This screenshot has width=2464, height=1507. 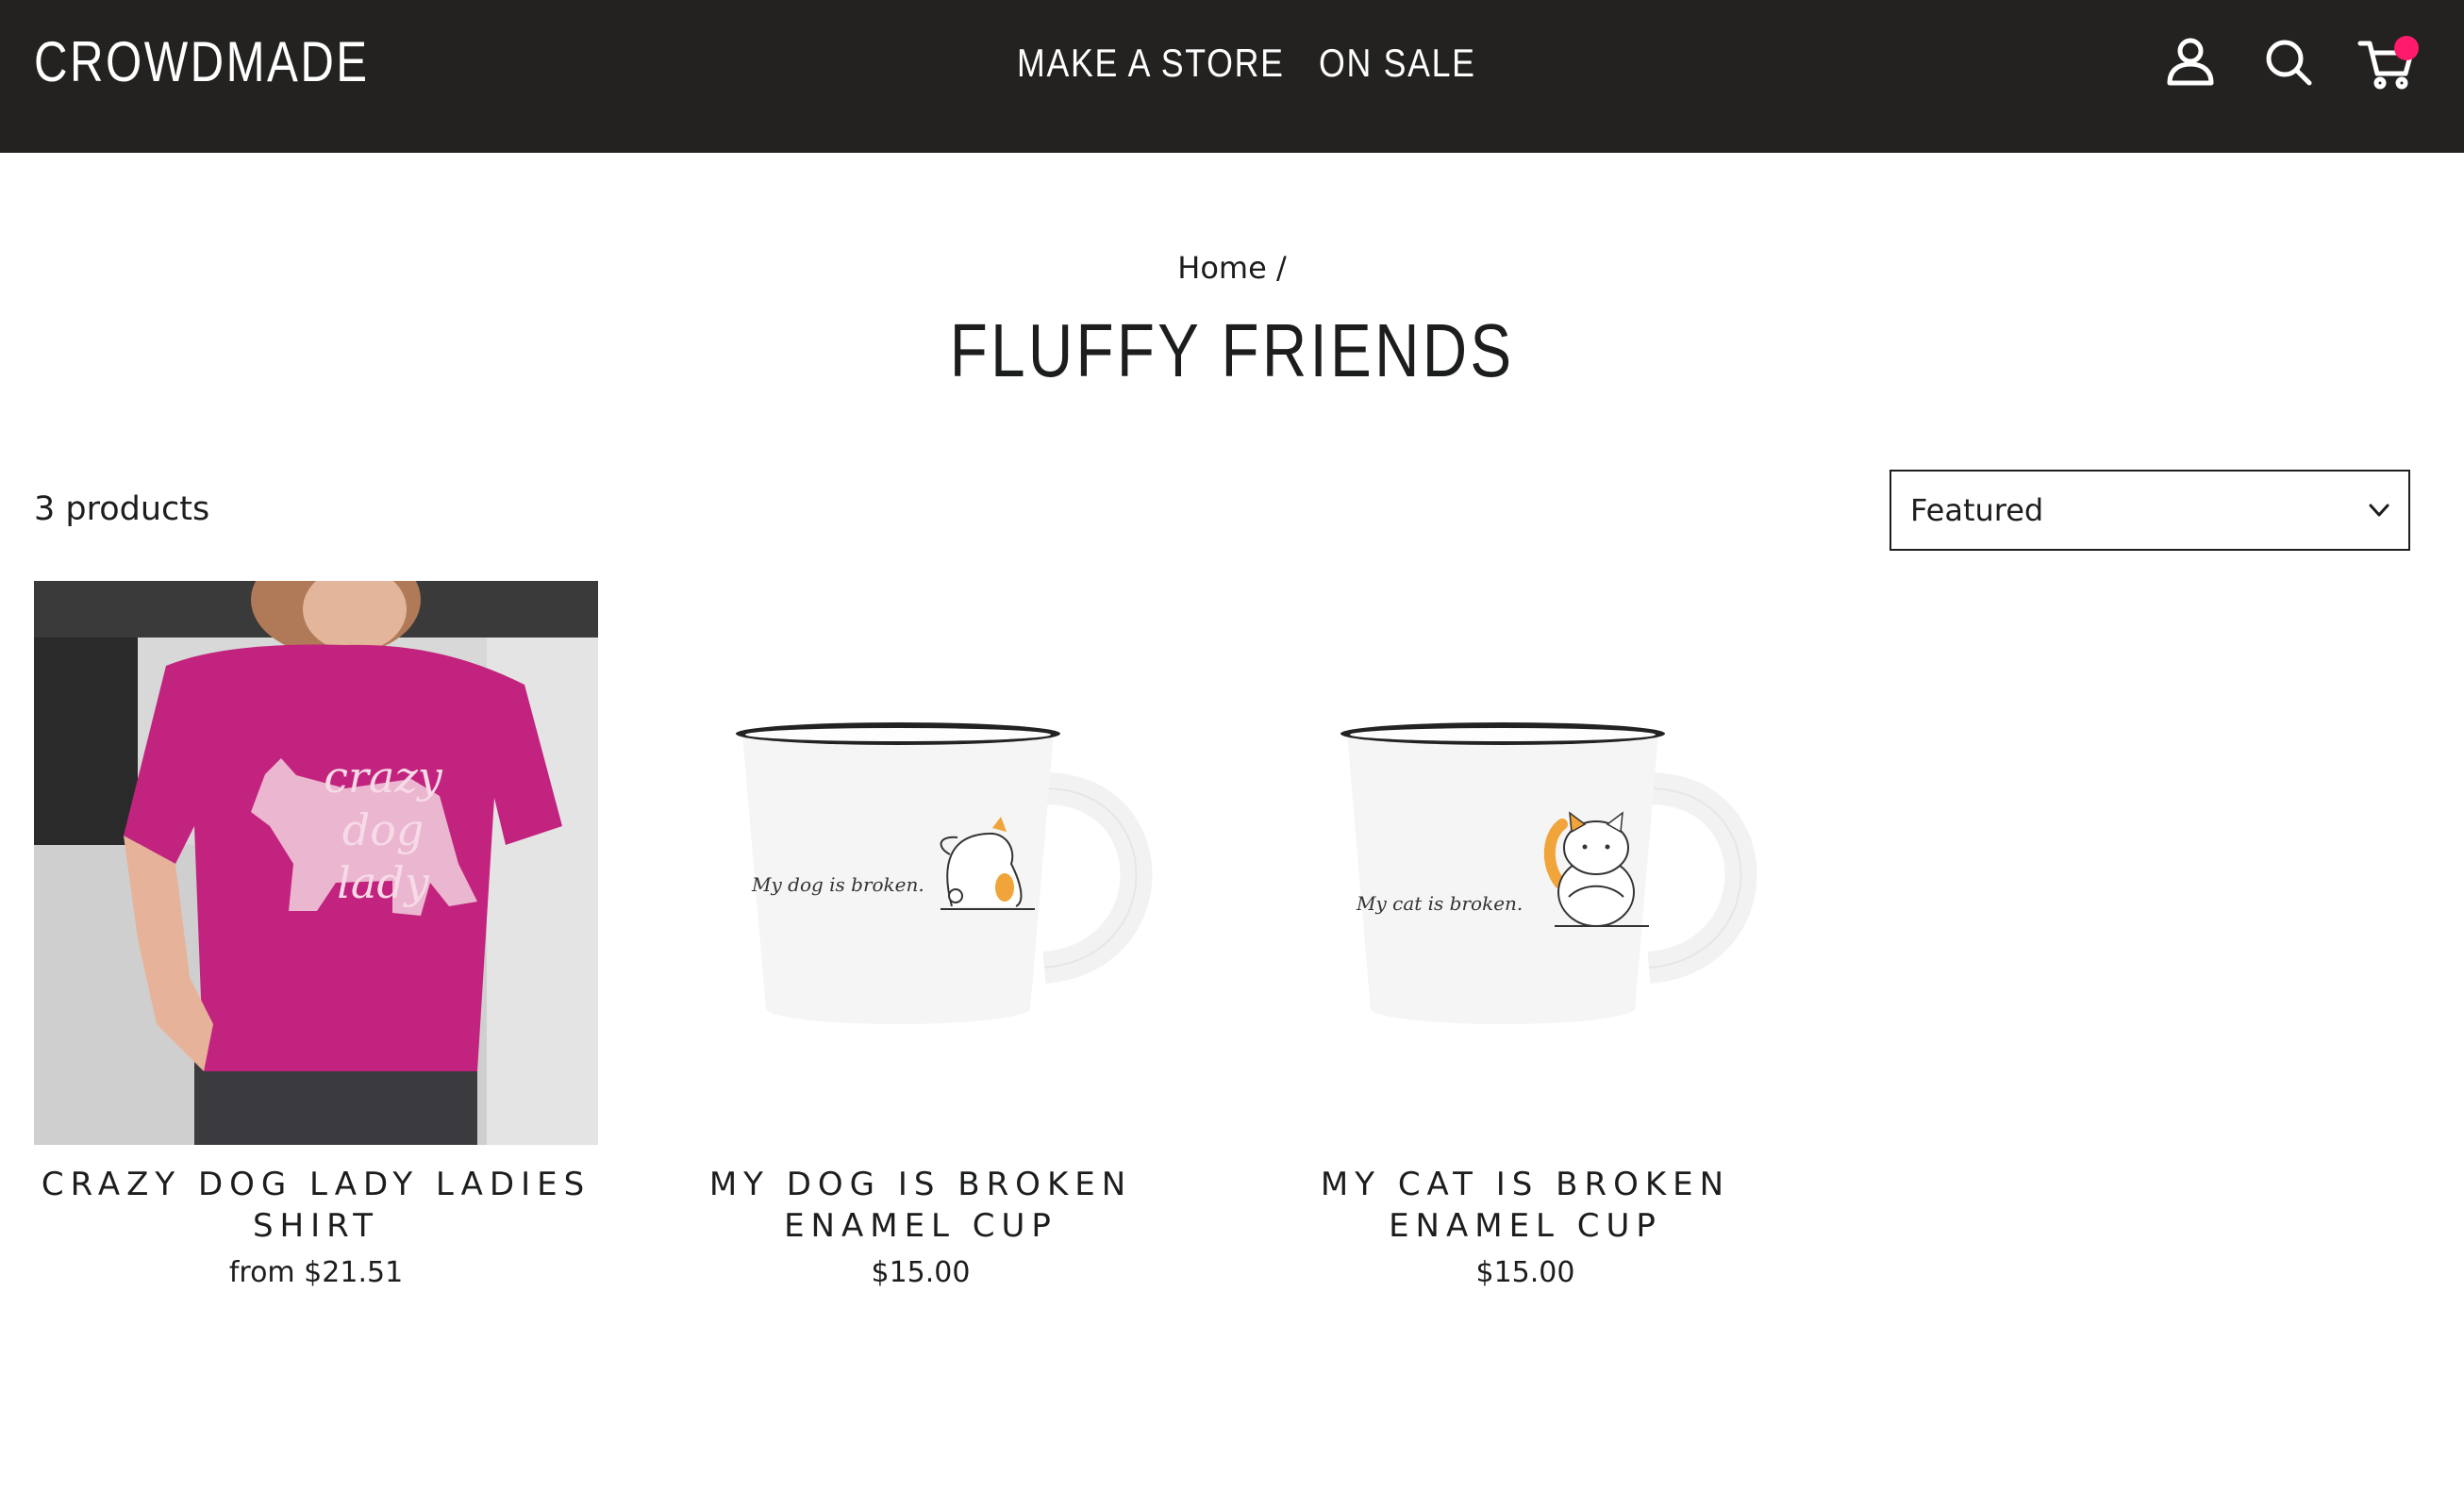 I want to click on mug-print-text: My dog is broken., so click(x=838, y=884).